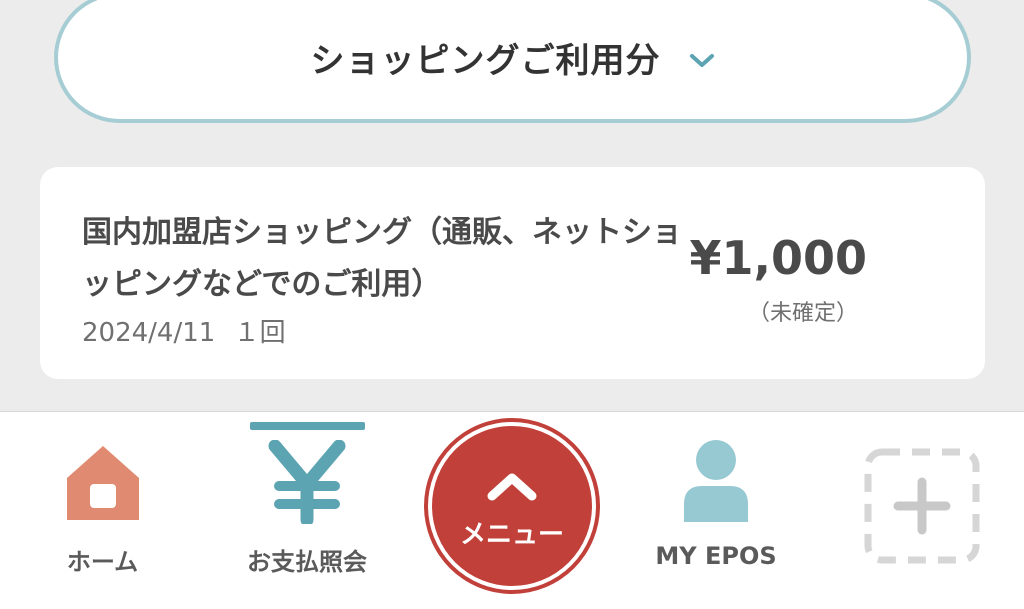  What do you see at coordinates (259, 333) in the screenshot?
I see `transaction-count: １回` at bounding box center [259, 333].